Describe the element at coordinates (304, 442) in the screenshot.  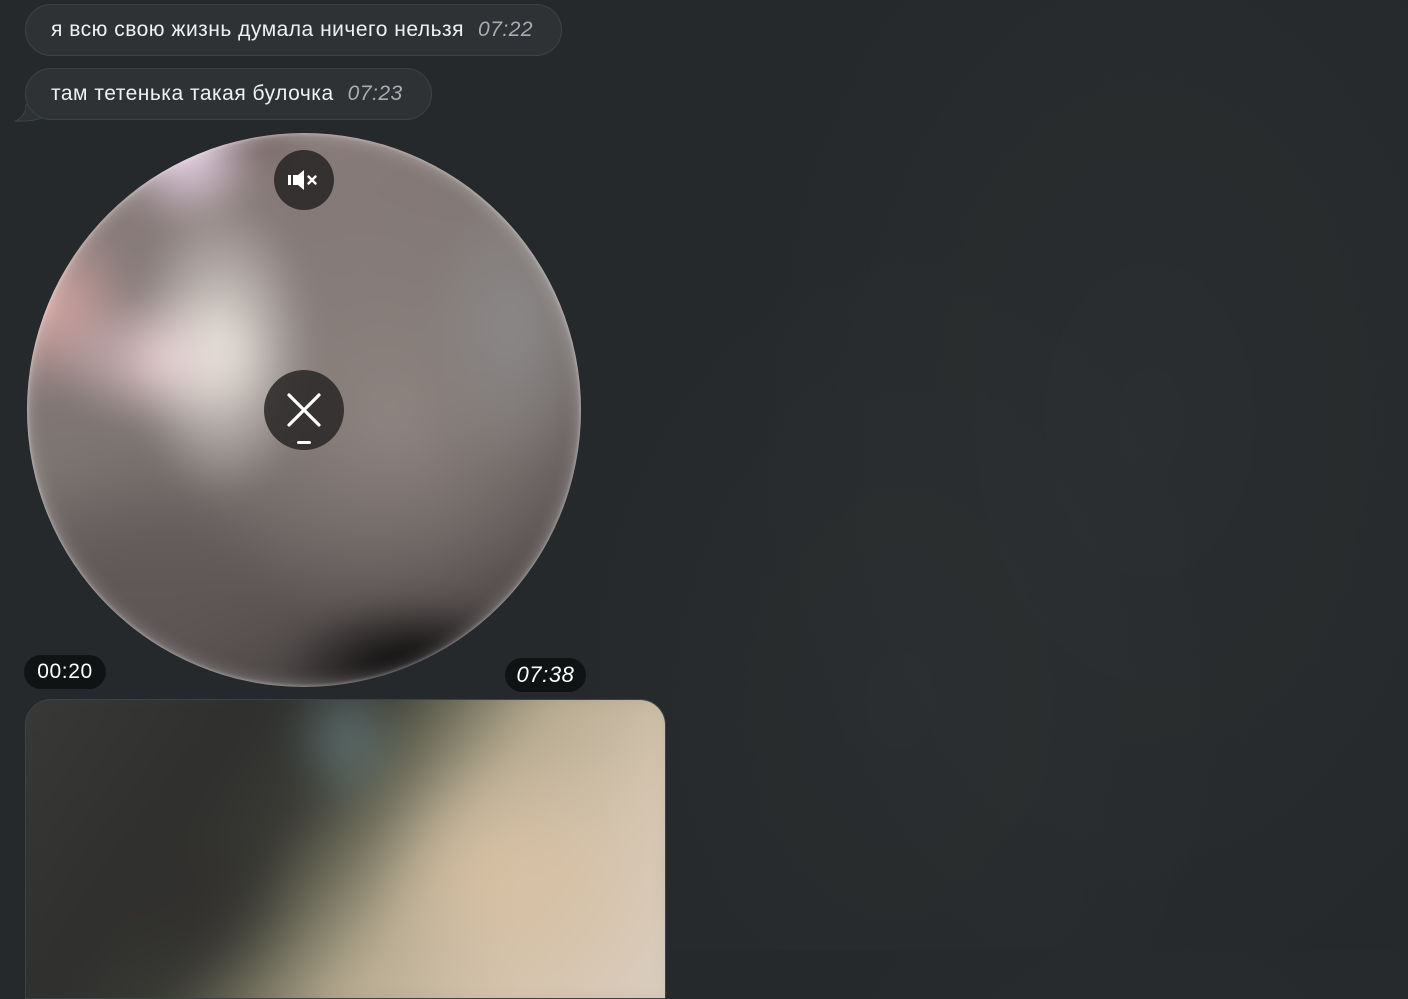
I see `download-progress` at that location.